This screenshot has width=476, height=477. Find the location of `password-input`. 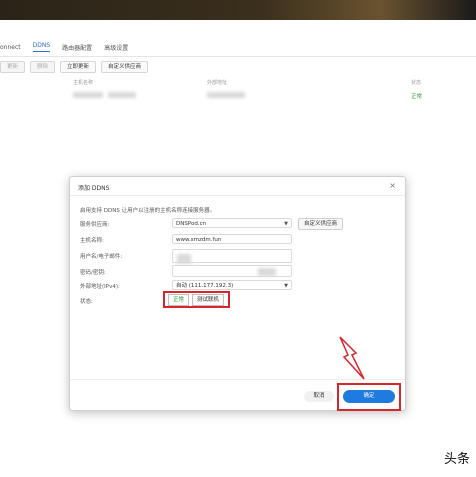

password-input is located at coordinates (232, 271).